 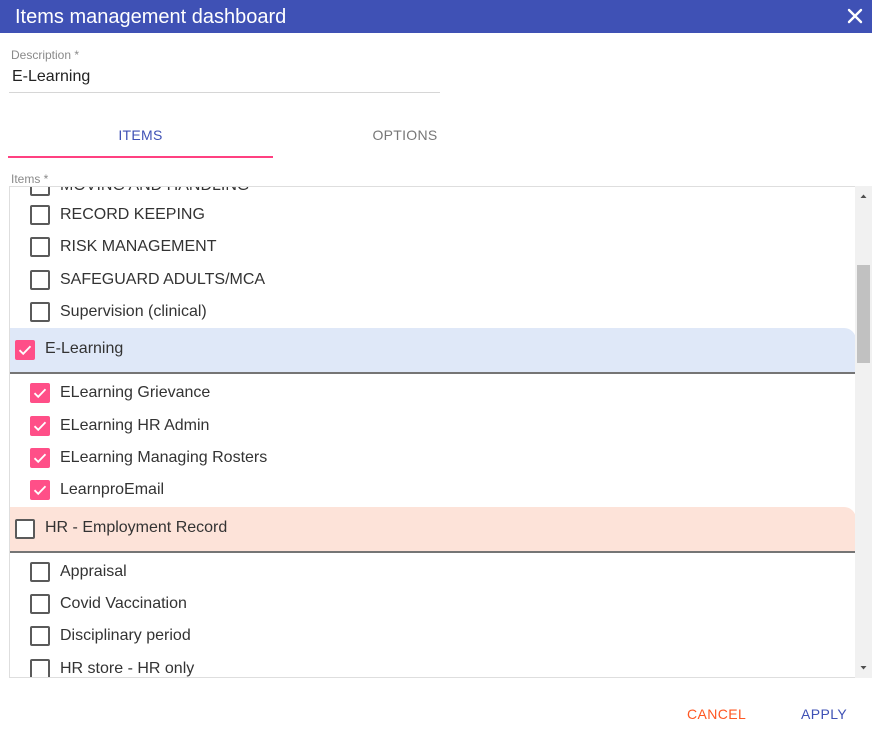 I want to click on list-item: ELearning Managing Rosters, so click(x=433, y=458).